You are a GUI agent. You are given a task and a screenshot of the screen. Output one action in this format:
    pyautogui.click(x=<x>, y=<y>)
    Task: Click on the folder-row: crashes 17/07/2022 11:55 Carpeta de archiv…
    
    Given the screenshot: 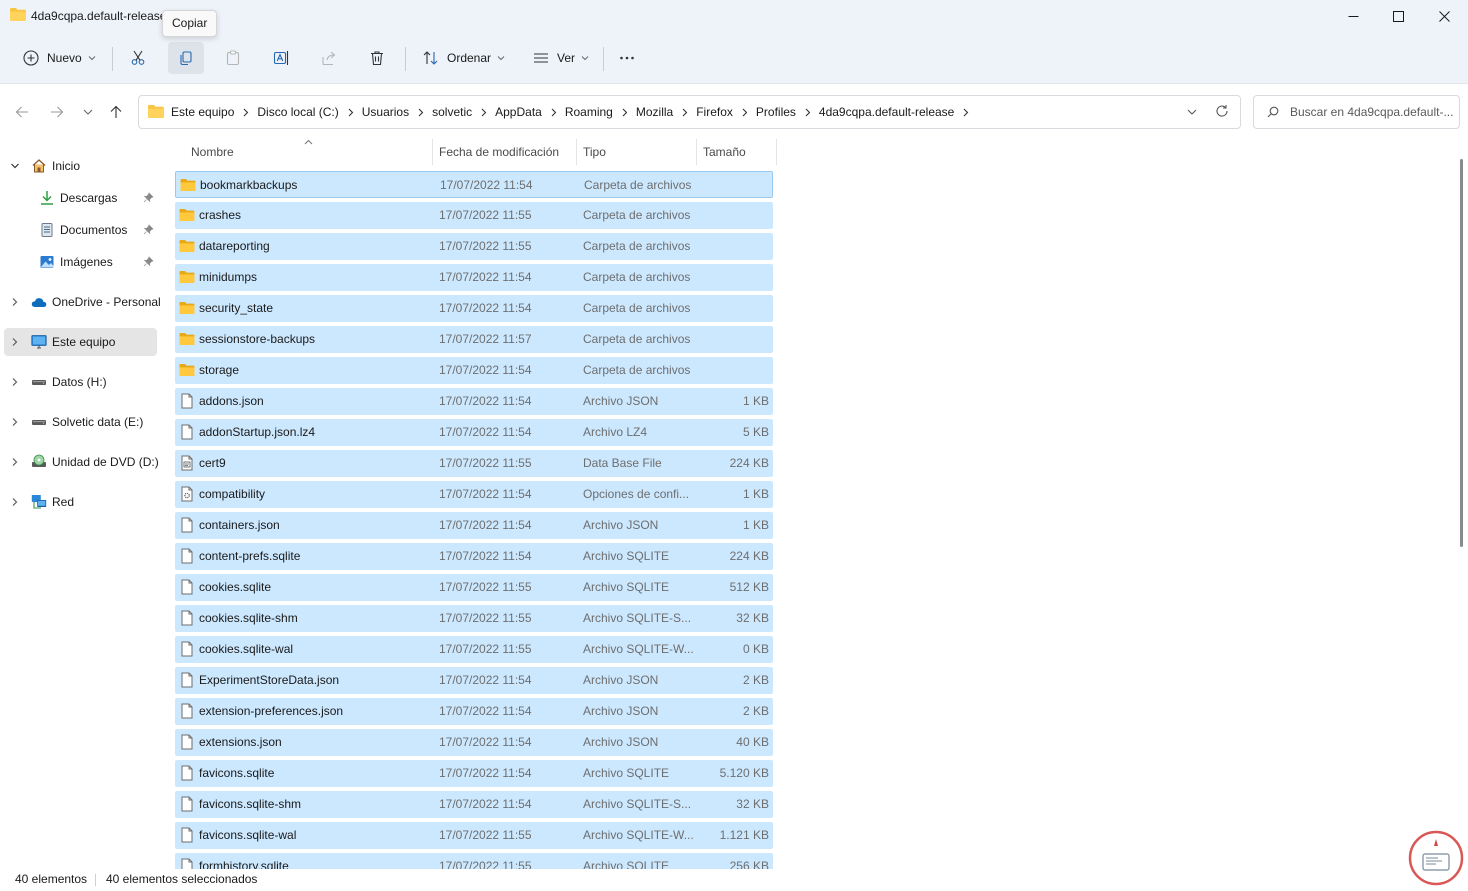 What is the action you would take?
    pyautogui.click(x=474, y=215)
    